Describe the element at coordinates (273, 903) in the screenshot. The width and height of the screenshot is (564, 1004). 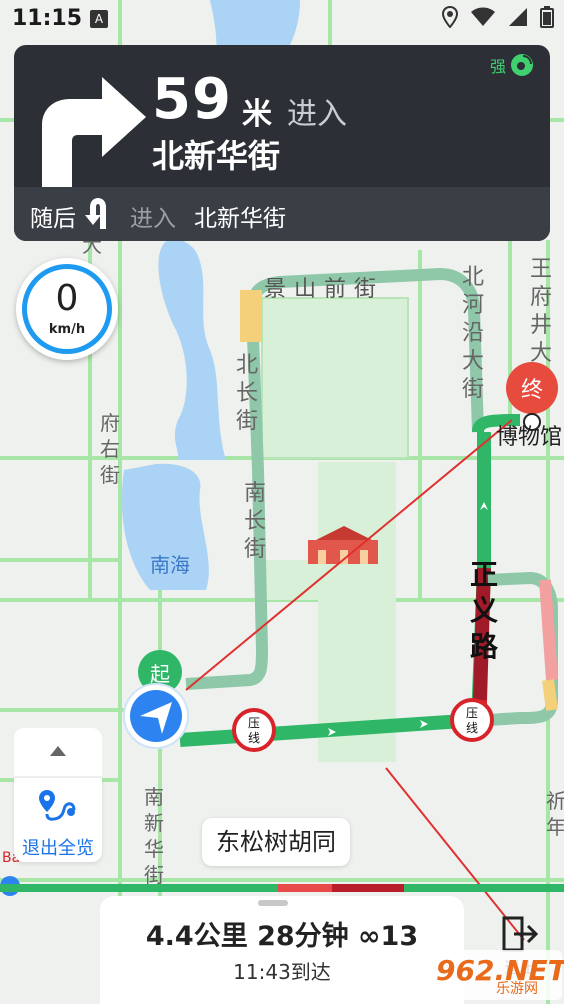
I see `drag-handle` at that location.